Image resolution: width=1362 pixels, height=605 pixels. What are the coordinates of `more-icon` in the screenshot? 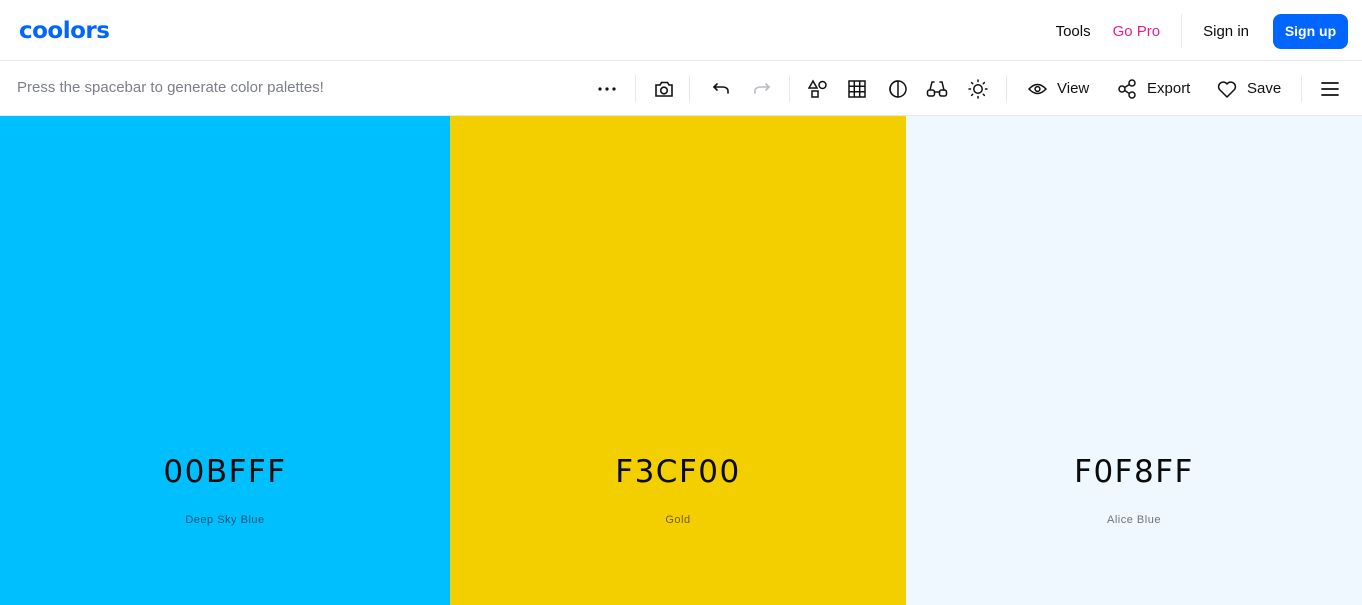 It's located at (607, 88).